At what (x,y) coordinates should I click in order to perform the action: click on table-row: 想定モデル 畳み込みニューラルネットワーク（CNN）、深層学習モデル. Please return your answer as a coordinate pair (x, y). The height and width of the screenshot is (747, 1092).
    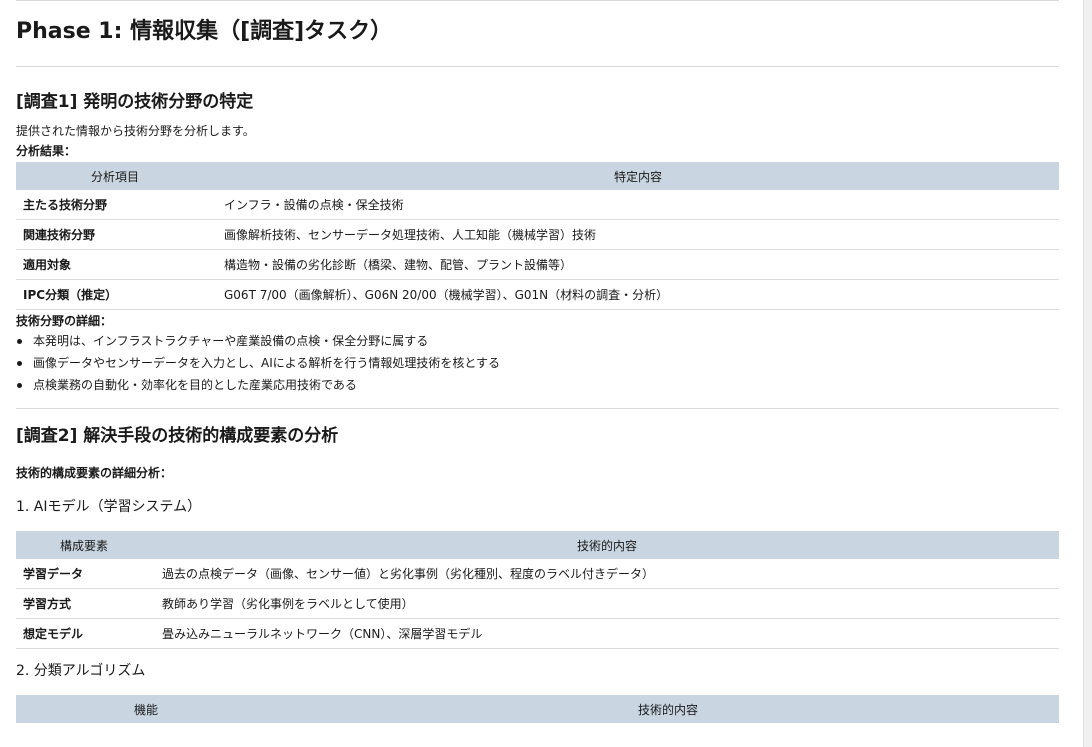
    Looking at the image, I should click on (537, 633).